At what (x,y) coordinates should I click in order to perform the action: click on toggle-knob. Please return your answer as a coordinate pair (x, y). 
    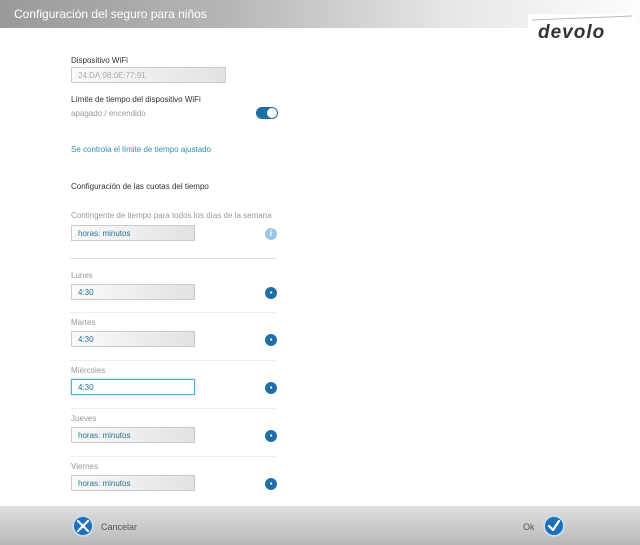
    Looking at the image, I should click on (272, 113).